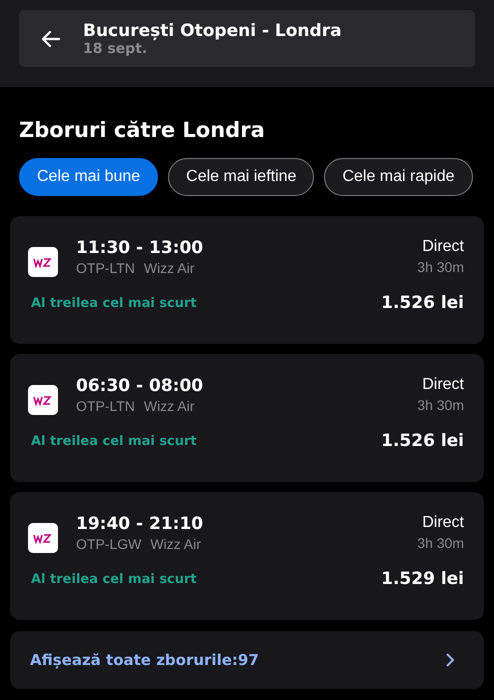 This screenshot has height=700, width=494. Describe the element at coordinates (241, 177) in the screenshot. I see `filter-chip: Cele mai ieftine` at that location.